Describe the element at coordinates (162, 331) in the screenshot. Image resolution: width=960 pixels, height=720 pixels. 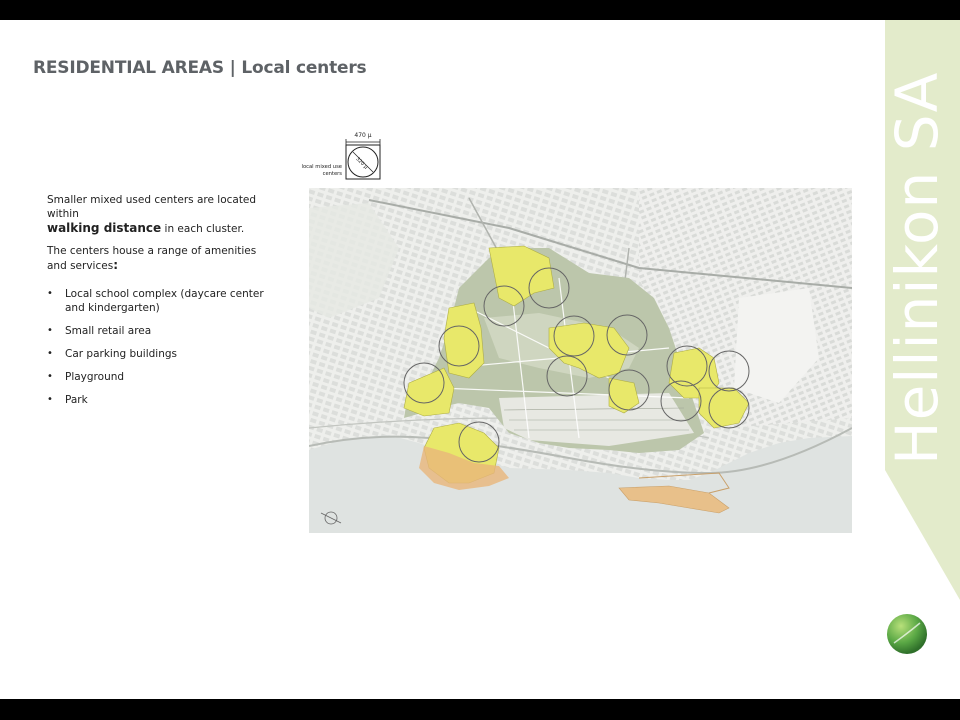
I see `list-item: Small retail area` at that location.